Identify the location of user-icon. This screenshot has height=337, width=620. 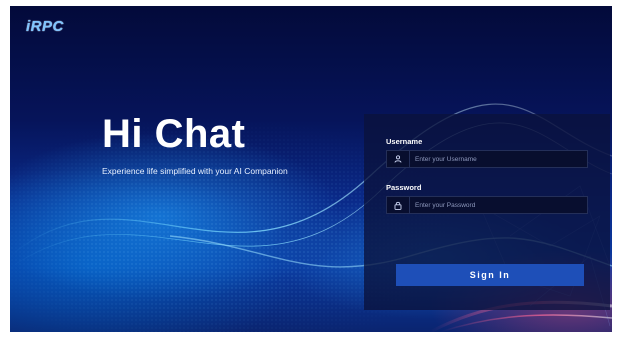
(398, 159).